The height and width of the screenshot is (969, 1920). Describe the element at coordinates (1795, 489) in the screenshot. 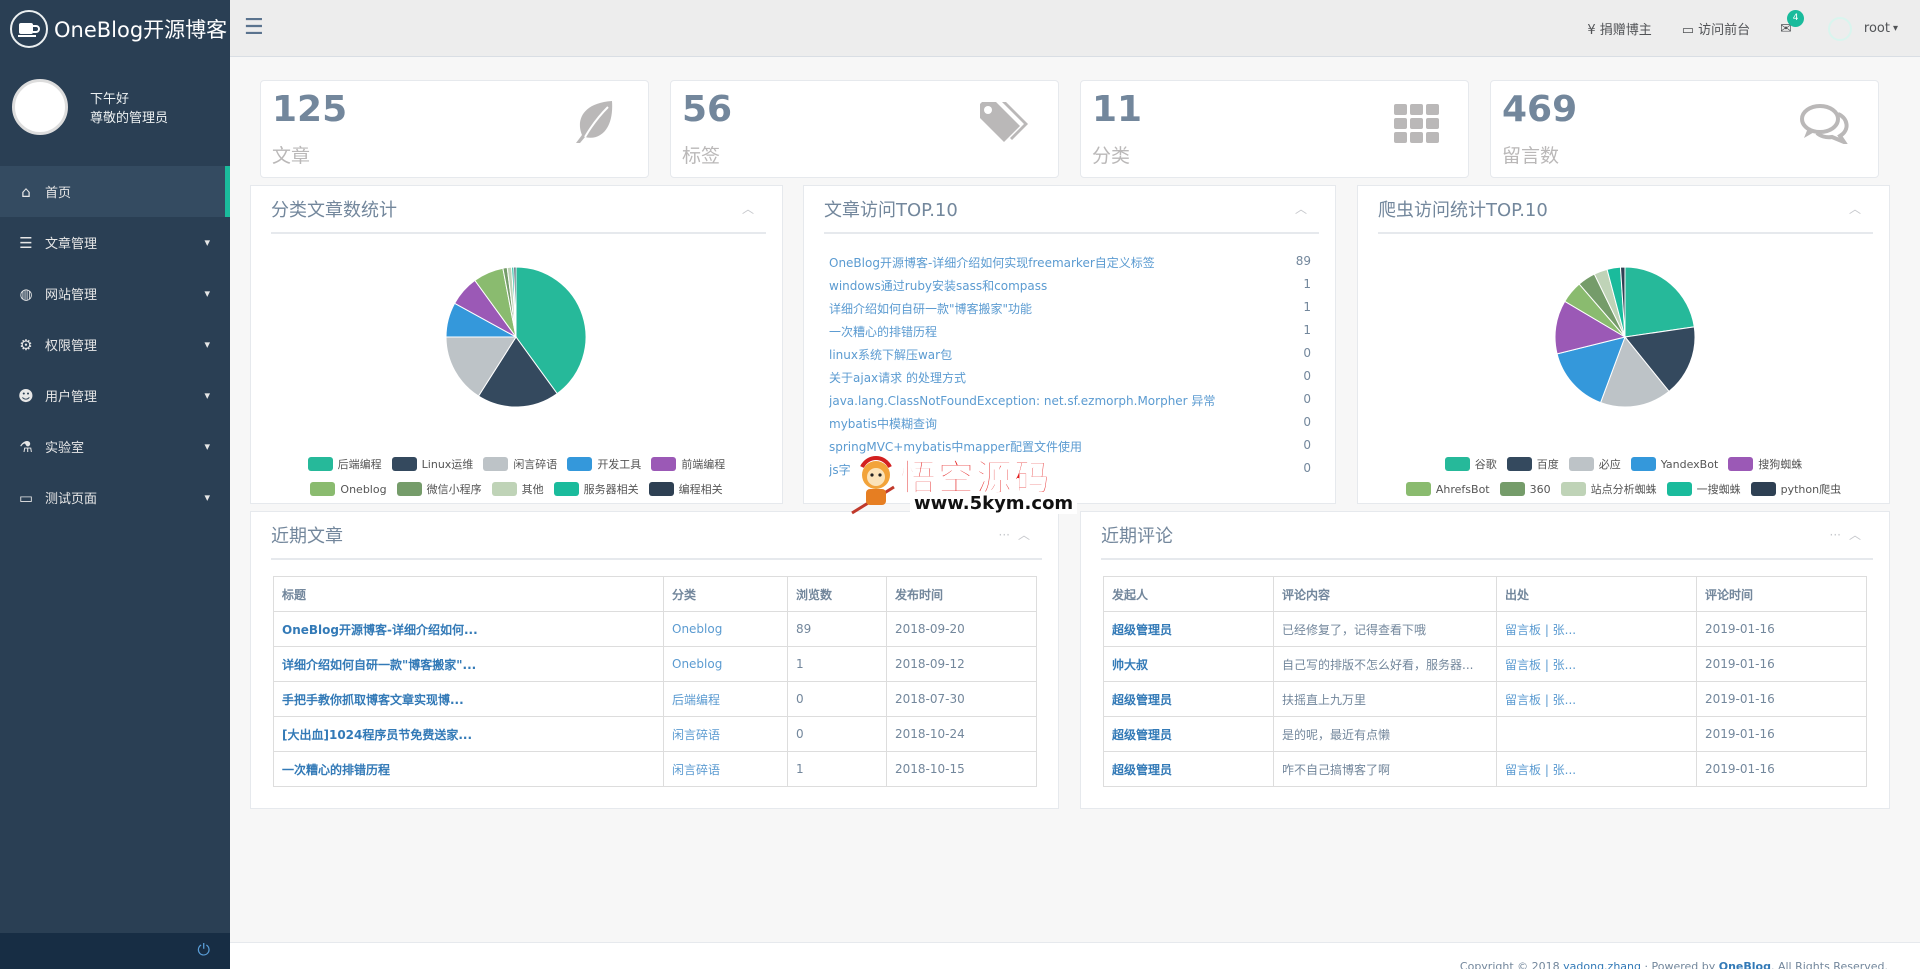

I see `legend-item: python爬虫` at that location.